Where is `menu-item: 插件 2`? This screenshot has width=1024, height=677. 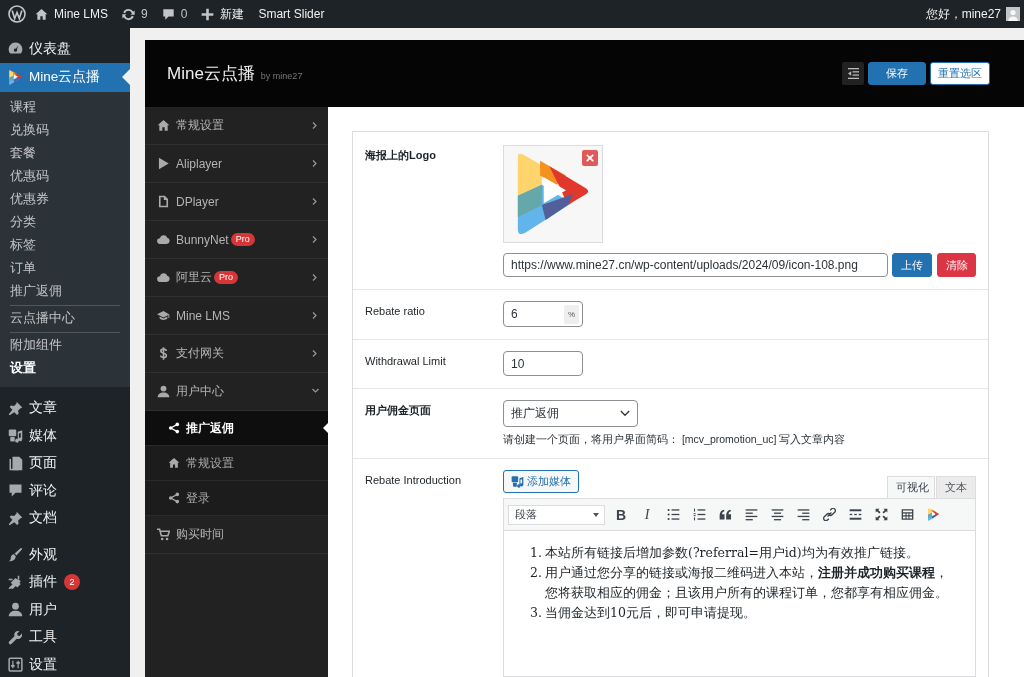 menu-item: 插件 2 is located at coordinates (65, 582).